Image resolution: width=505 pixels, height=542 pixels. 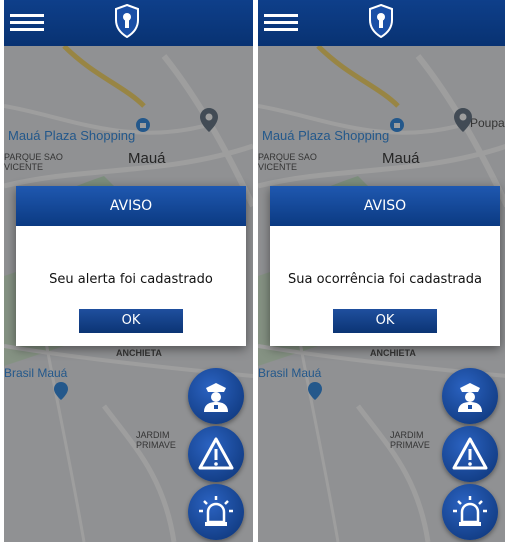 What do you see at coordinates (131, 279) in the screenshot?
I see `dialog-message: Seu alerta foi cadastrado` at bounding box center [131, 279].